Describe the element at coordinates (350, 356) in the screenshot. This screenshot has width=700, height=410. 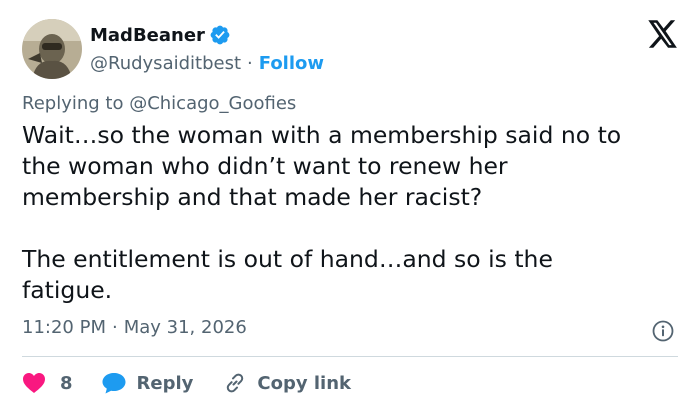
I see `divider` at that location.